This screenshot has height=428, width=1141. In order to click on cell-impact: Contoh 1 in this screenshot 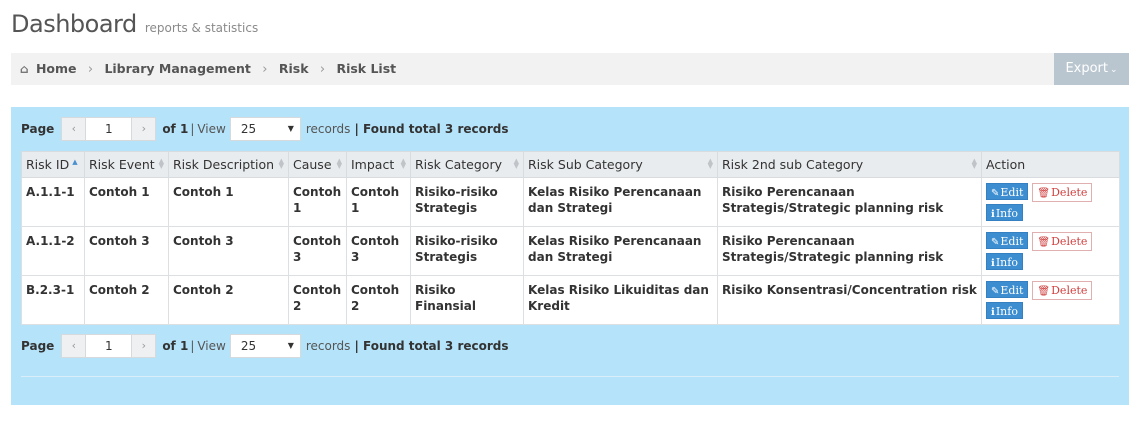, I will do `click(378, 202)`.